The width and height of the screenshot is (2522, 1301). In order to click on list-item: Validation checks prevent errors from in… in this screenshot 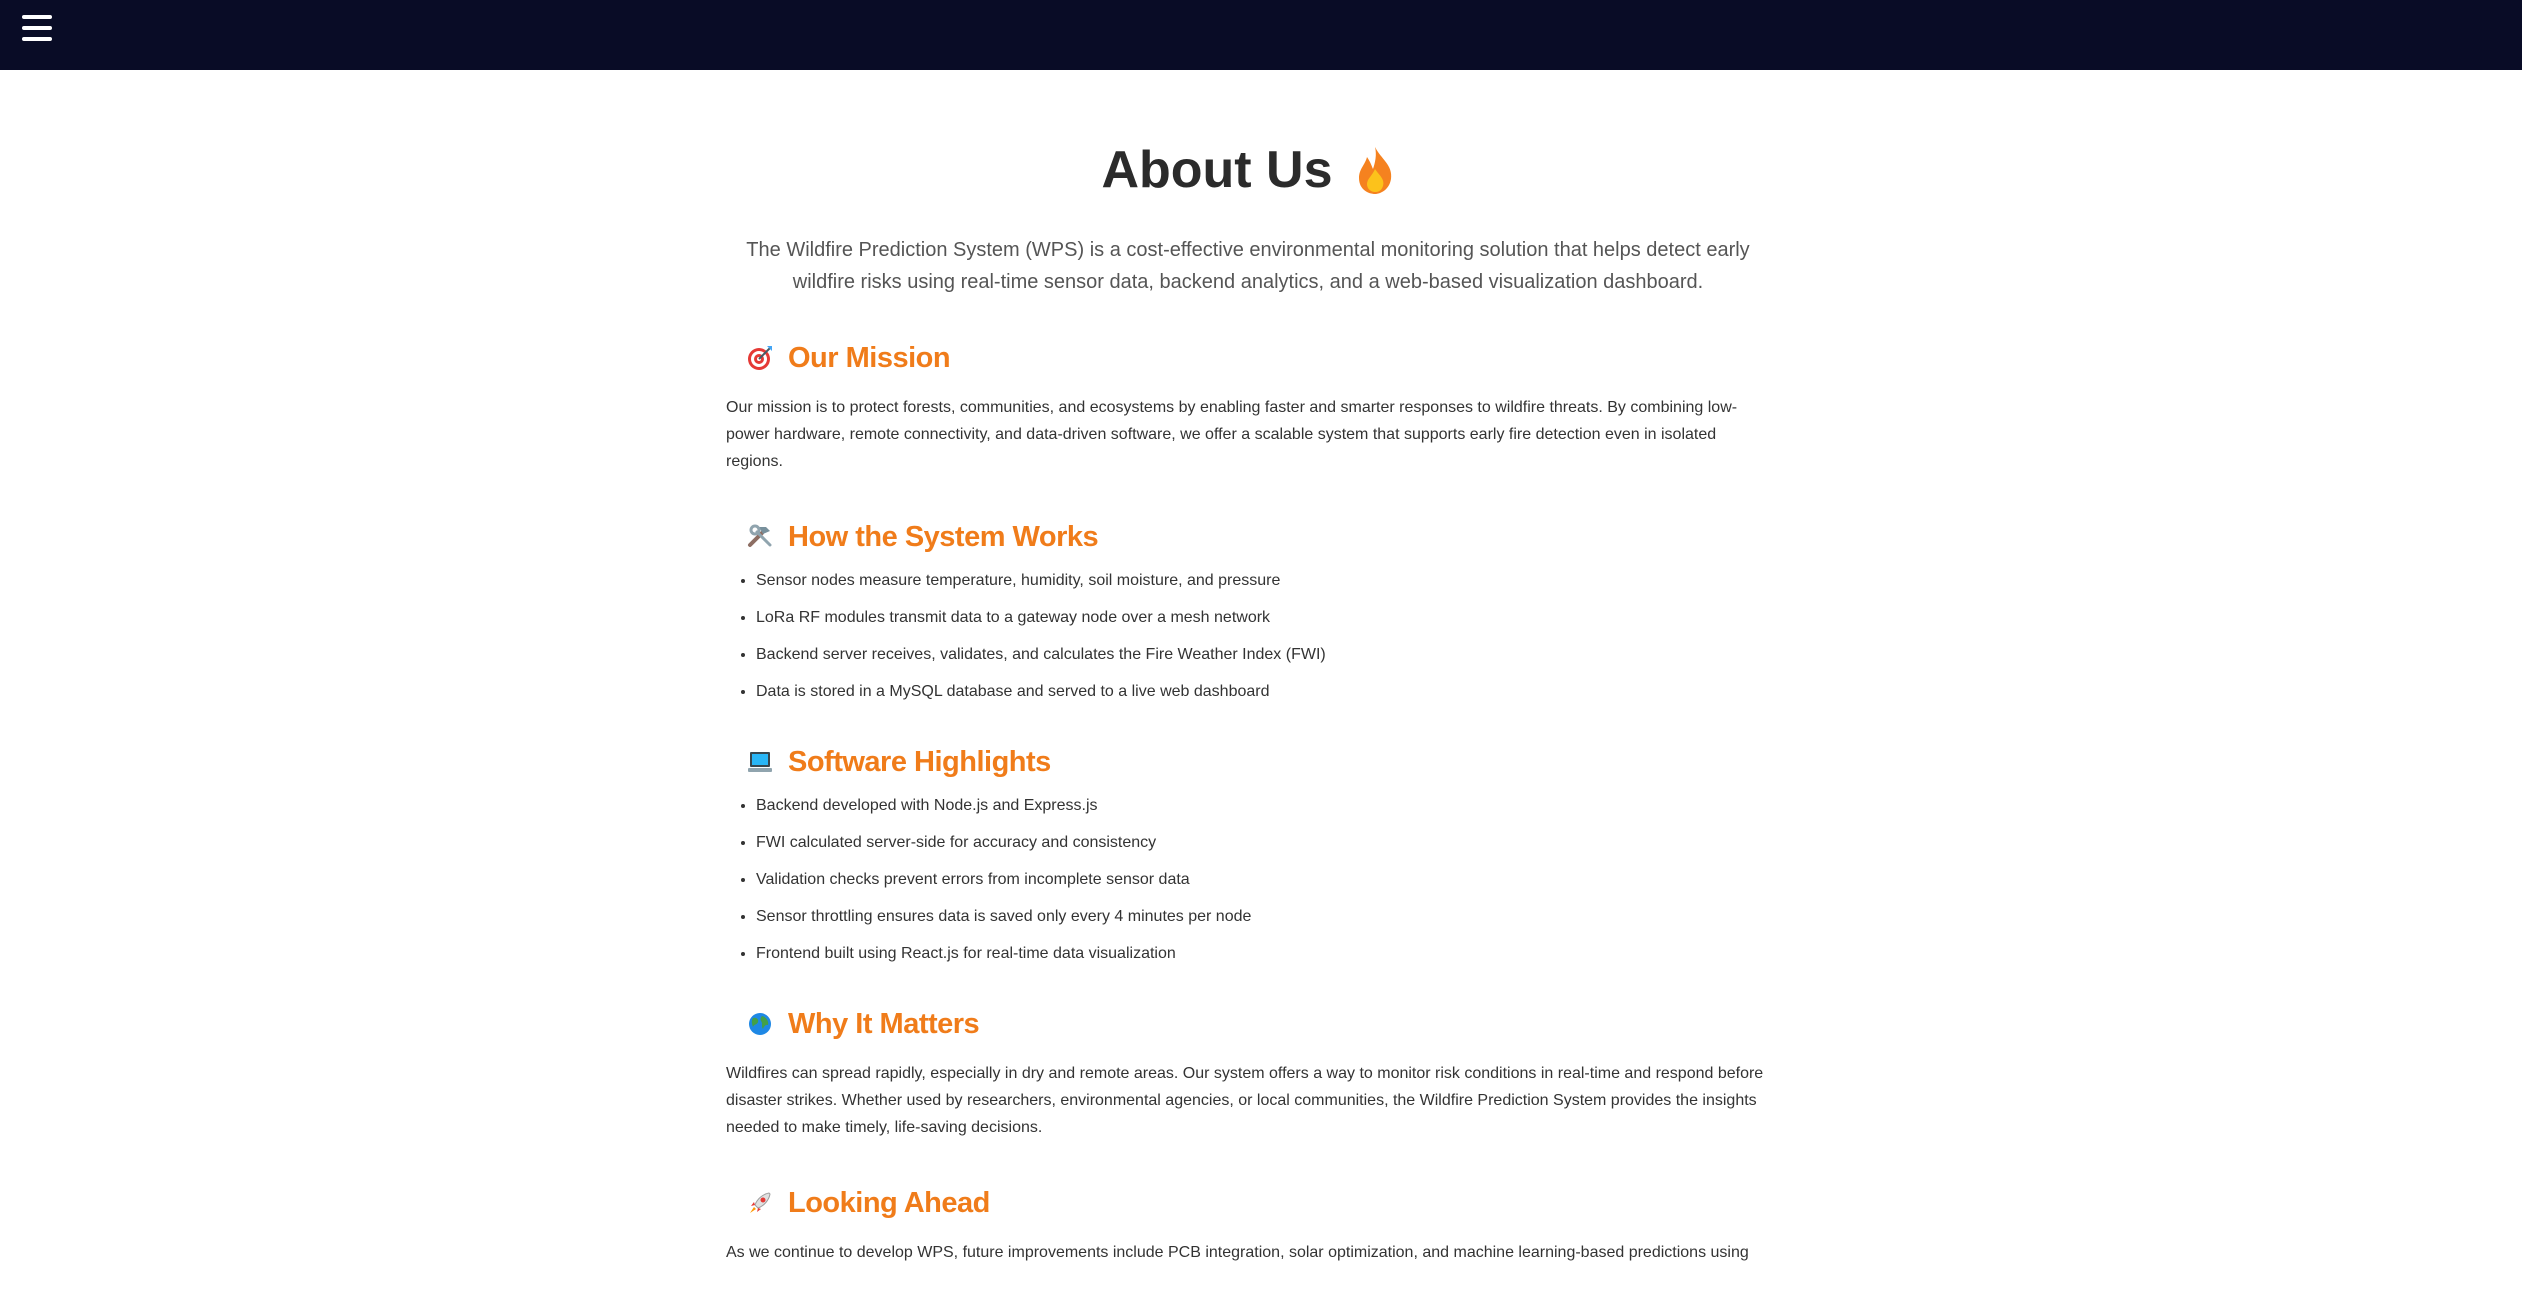, I will do `click(1263, 880)`.